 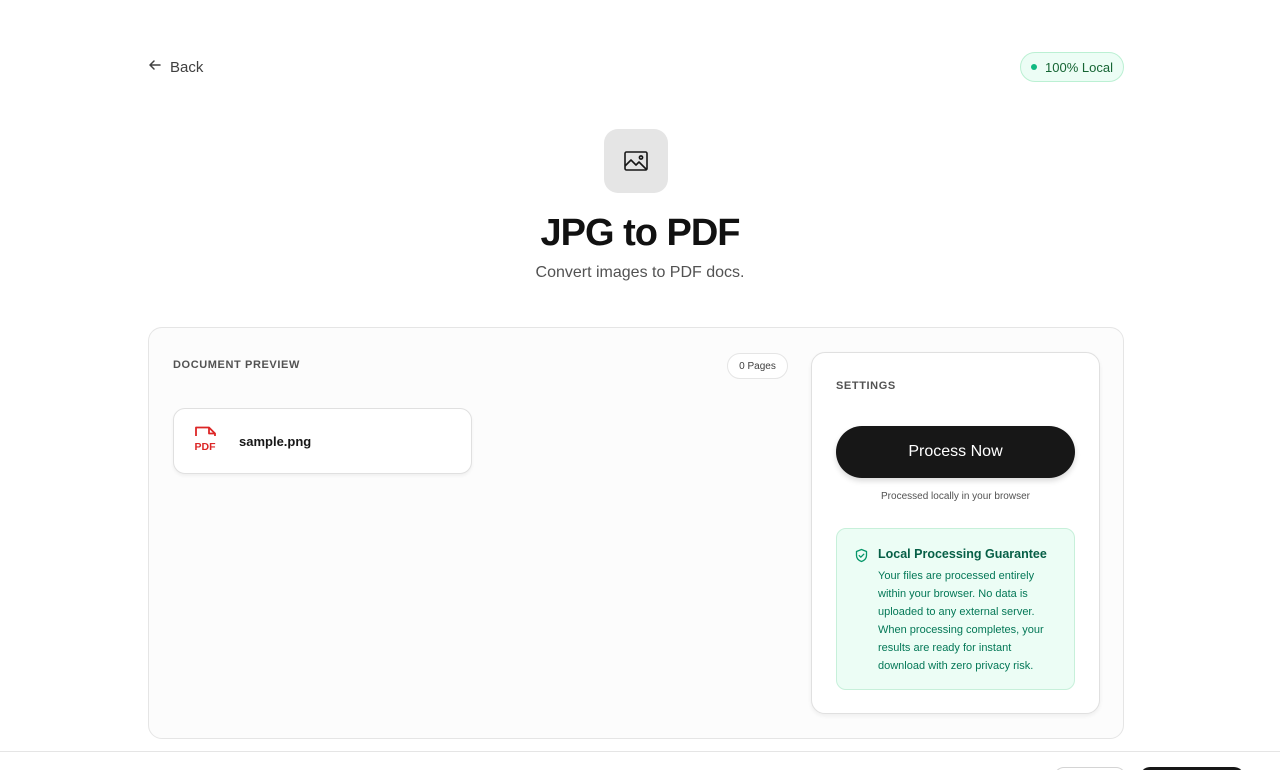 What do you see at coordinates (640, 272) in the screenshot?
I see `page-subtitle: Convert images to PDF docs.` at bounding box center [640, 272].